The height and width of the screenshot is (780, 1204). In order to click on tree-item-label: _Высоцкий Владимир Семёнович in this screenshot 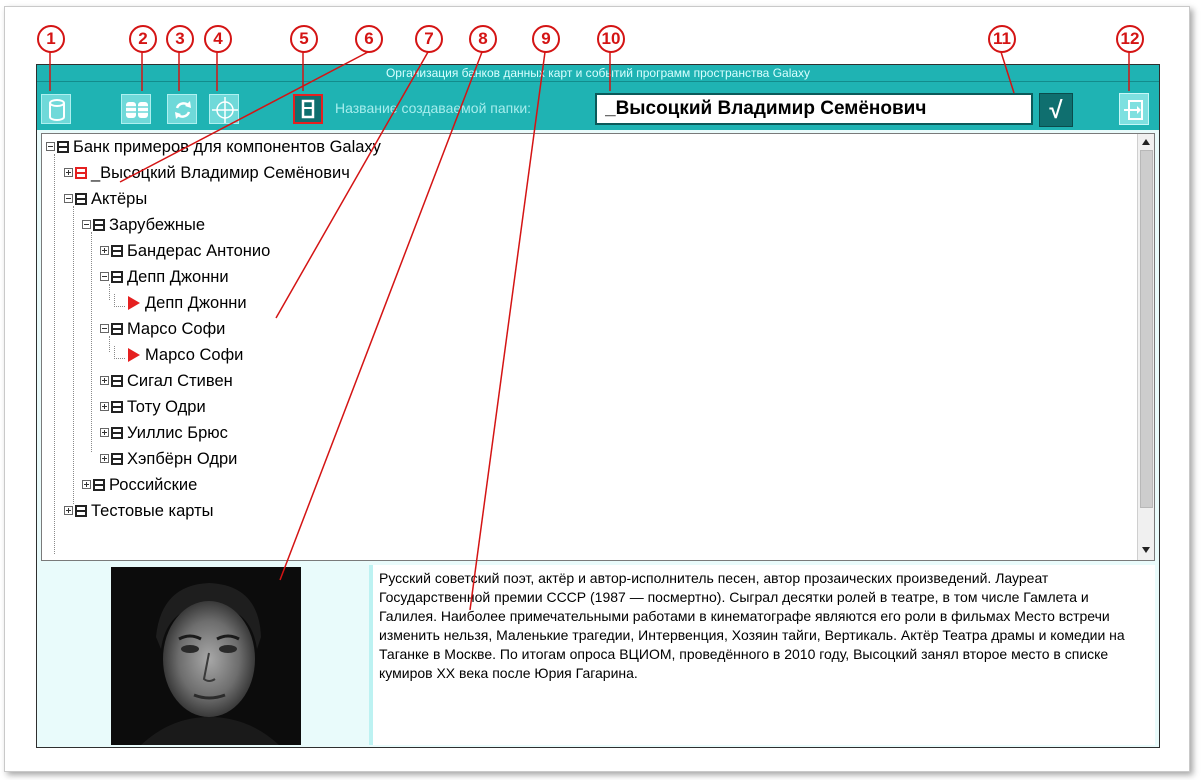, I will do `click(220, 173)`.